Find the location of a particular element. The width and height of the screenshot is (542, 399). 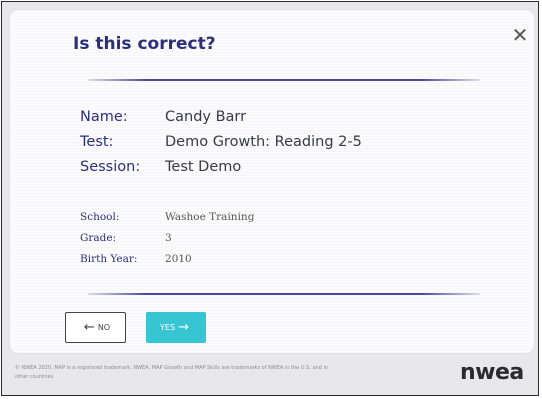

session-value: Test Demo is located at coordinates (203, 167).